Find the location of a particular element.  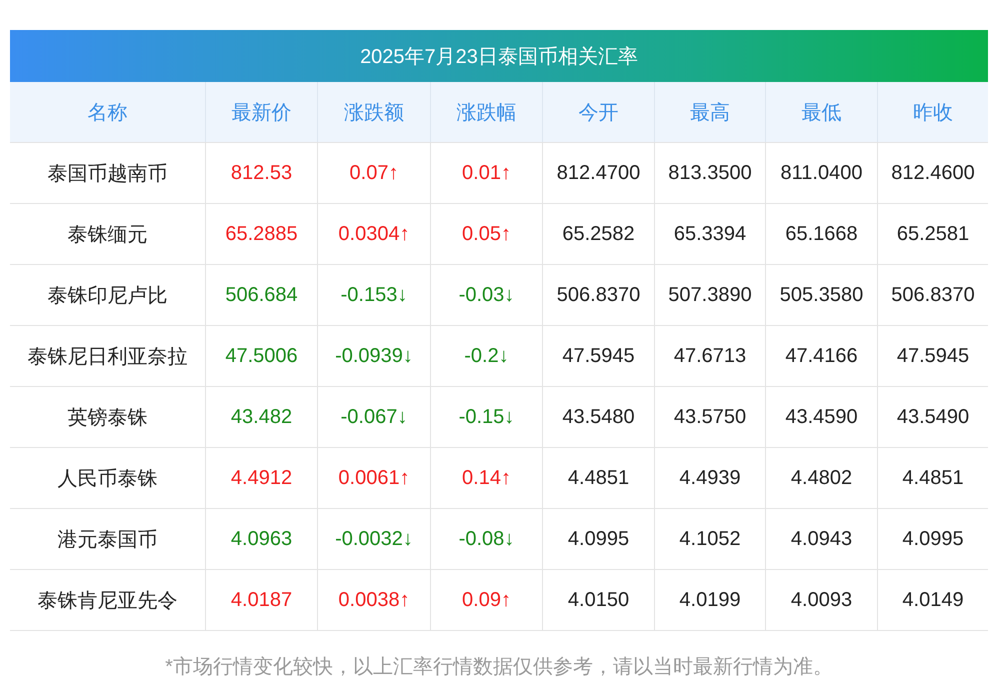

table-cell: 506.684 is located at coordinates (261, 294).